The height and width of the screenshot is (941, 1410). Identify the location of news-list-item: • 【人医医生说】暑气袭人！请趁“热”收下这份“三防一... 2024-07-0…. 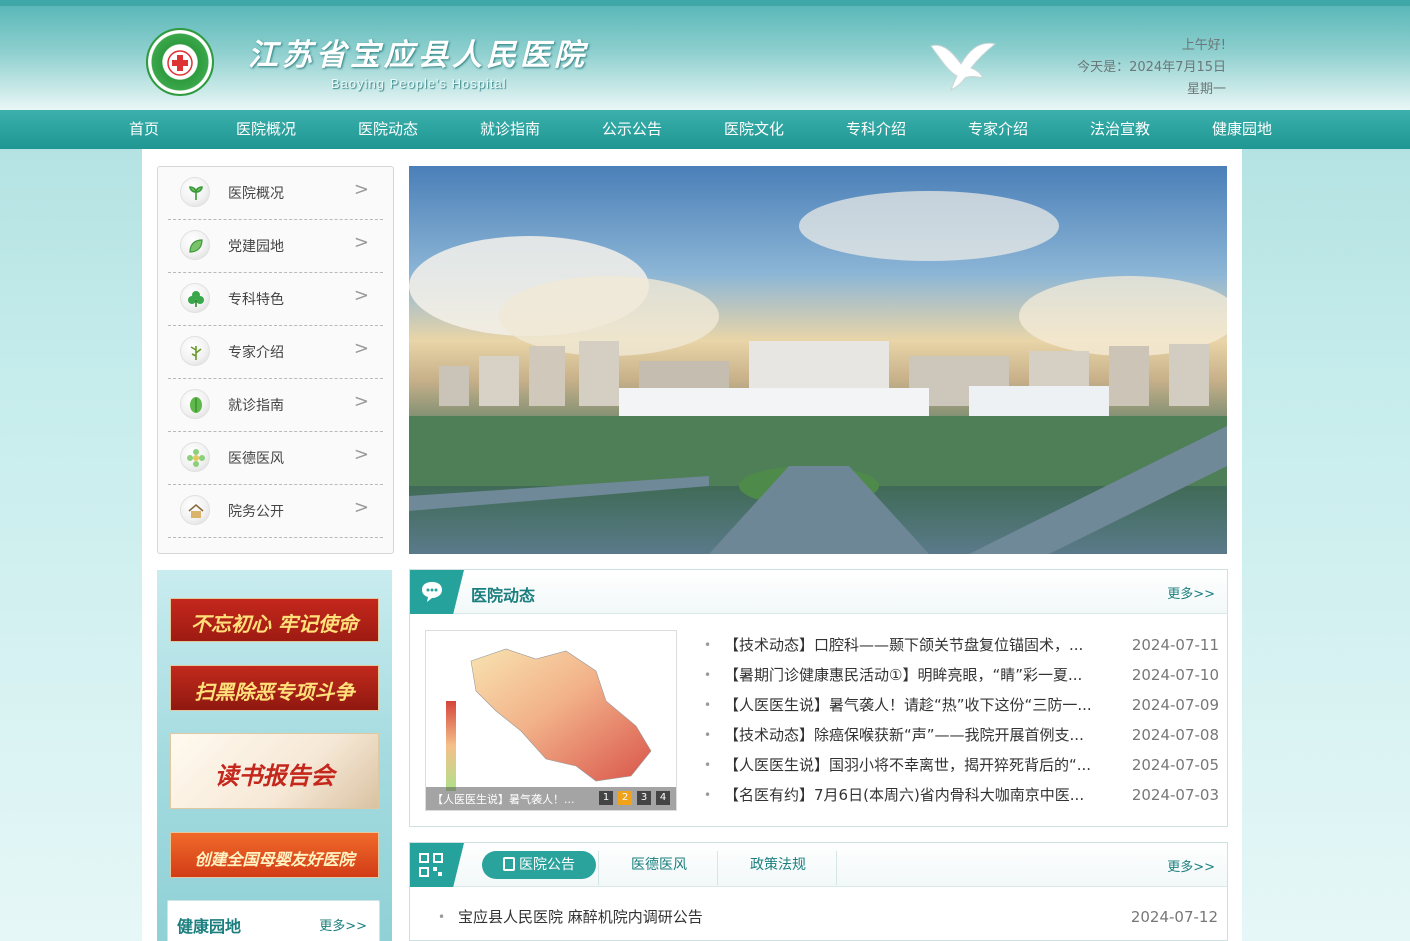
(961, 705).